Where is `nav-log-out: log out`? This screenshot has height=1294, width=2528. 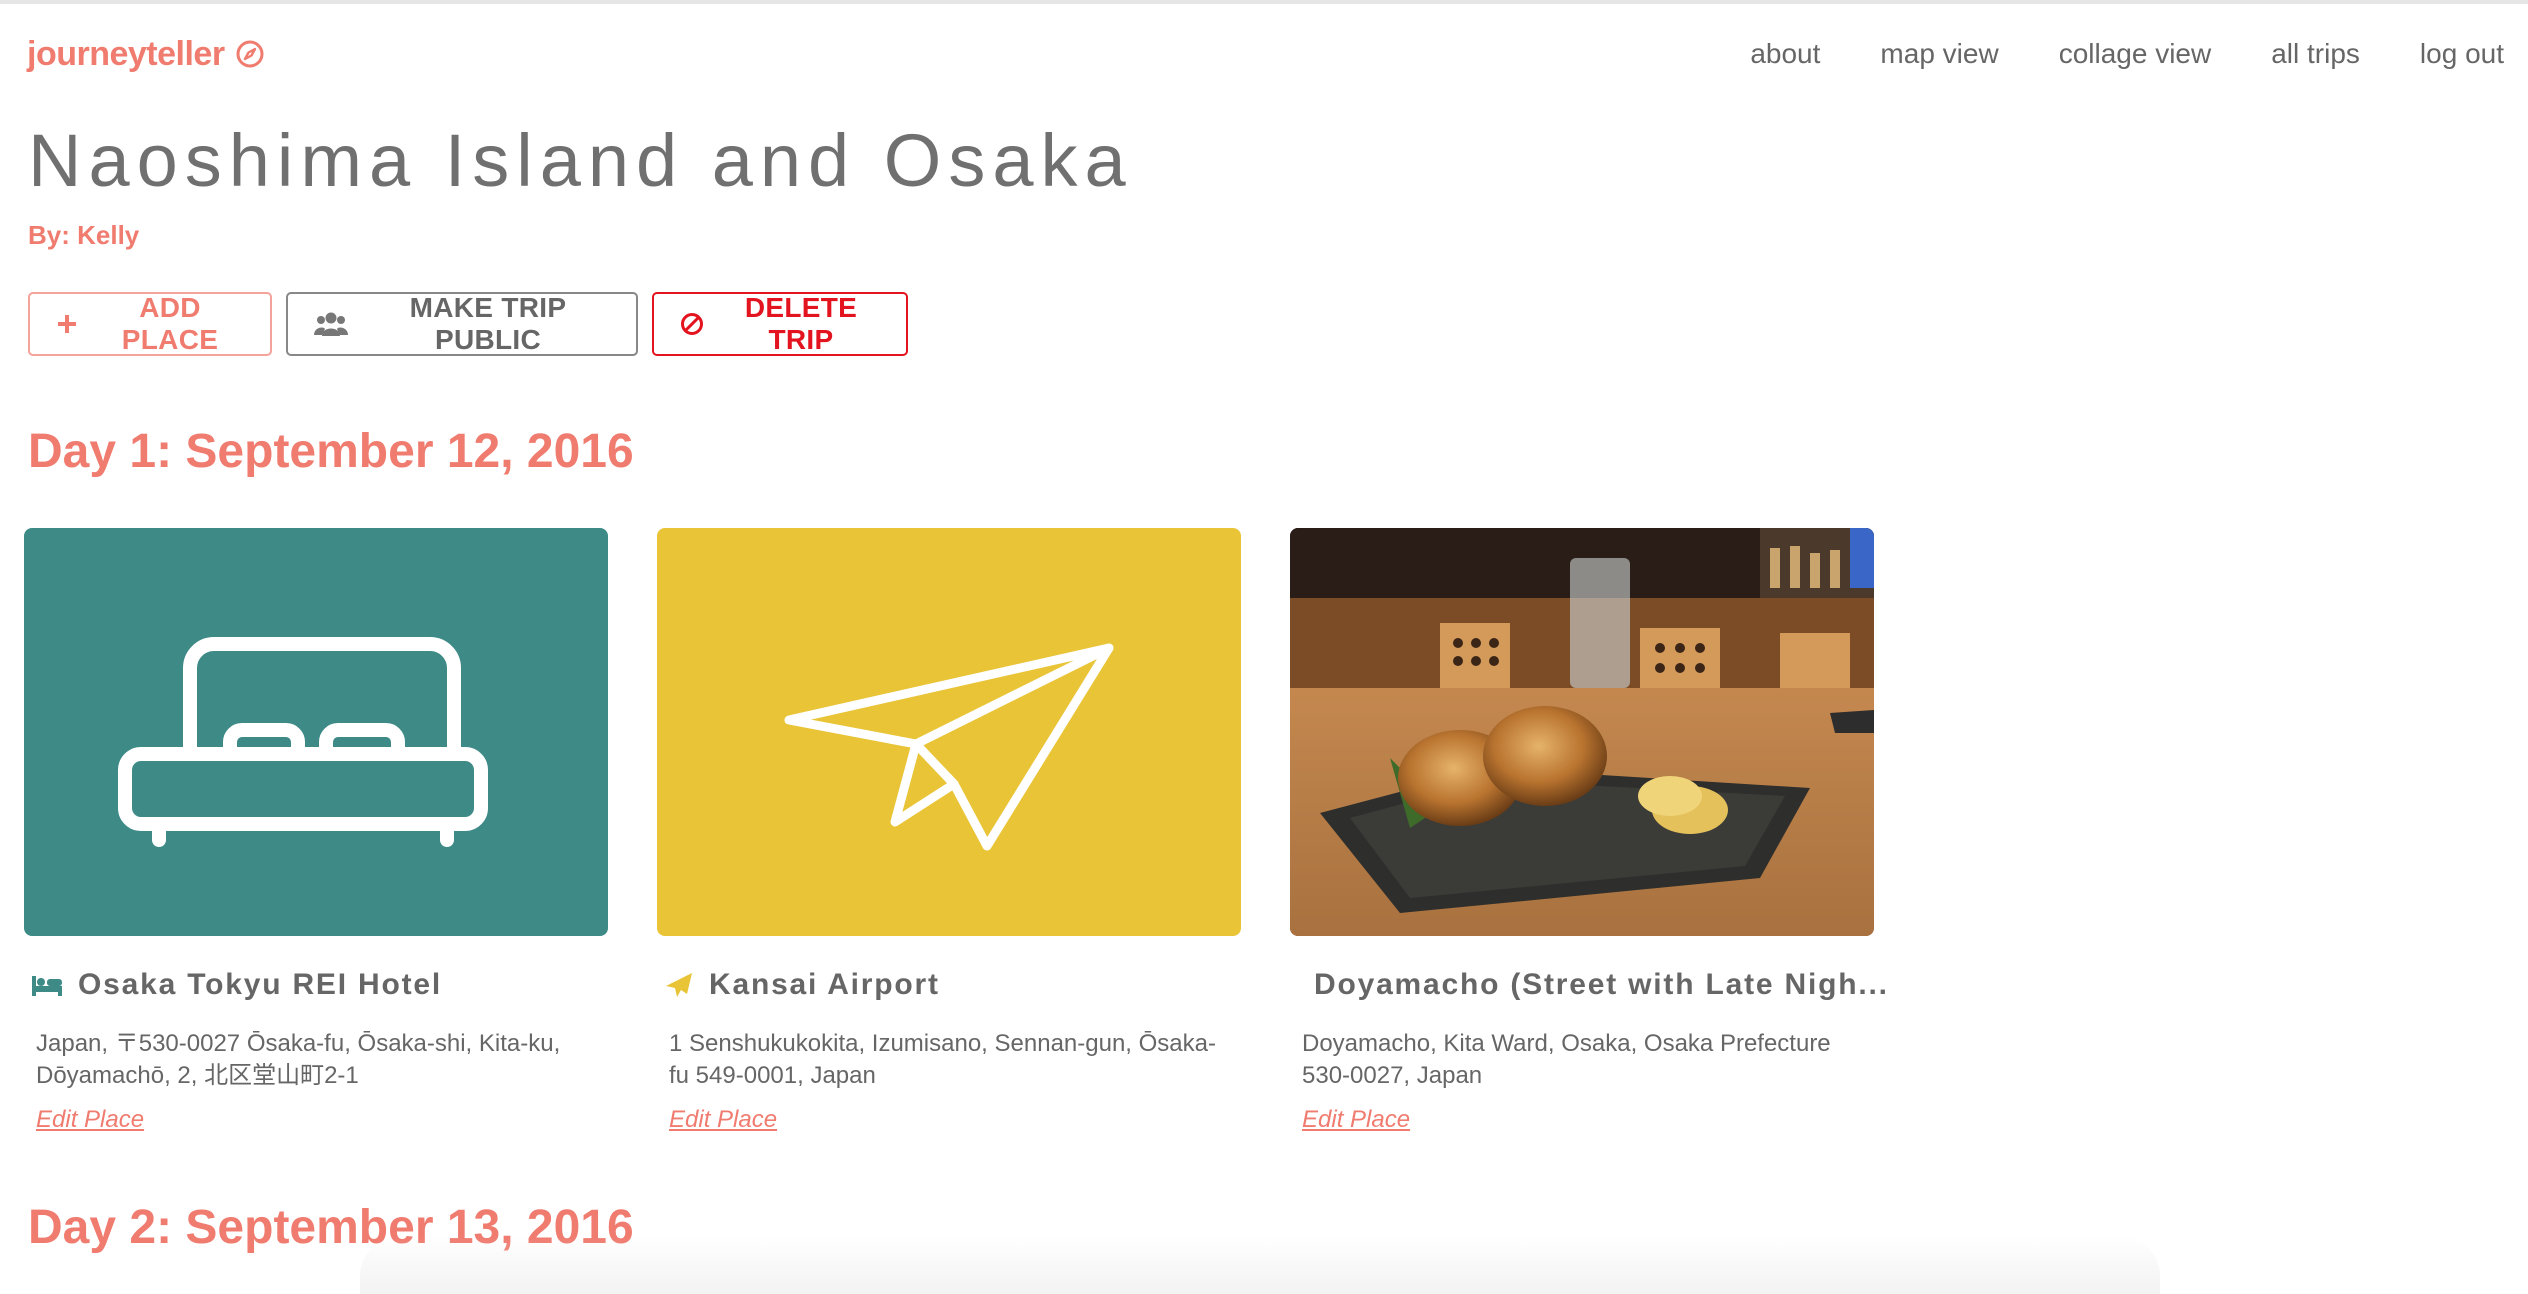
nav-log-out: log out is located at coordinates (2462, 54).